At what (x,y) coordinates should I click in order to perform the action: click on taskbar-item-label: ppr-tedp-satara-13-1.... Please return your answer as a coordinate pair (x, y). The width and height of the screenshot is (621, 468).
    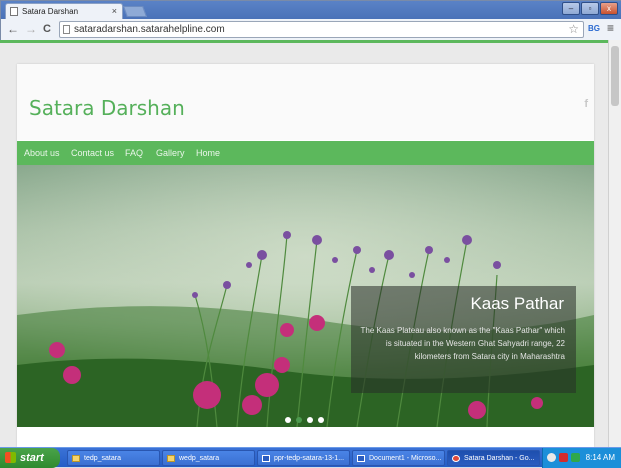
    Looking at the image, I should click on (309, 458).